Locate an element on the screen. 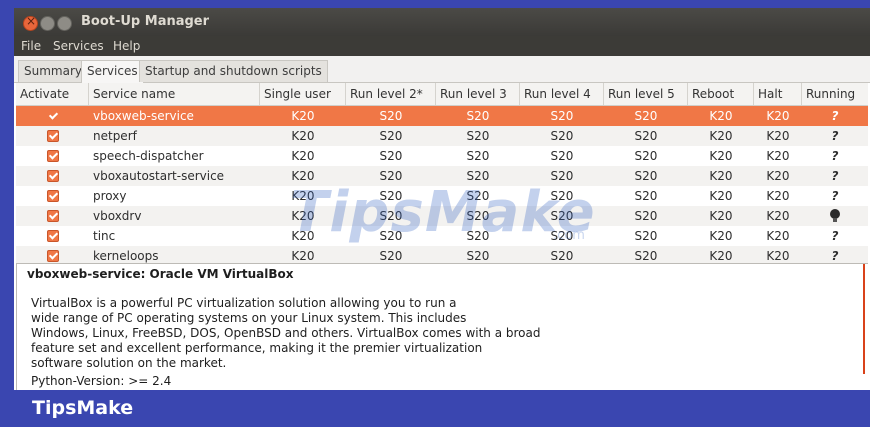 This screenshot has width=870, height=427. col-run-level-4: Run level 4 is located at coordinates (562, 94).